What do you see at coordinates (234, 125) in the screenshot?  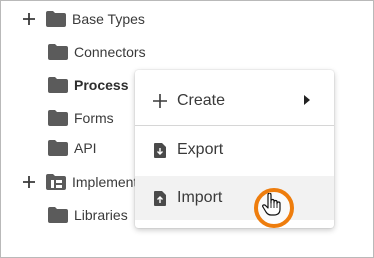 I see `menu-divider` at bounding box center [234, 125].